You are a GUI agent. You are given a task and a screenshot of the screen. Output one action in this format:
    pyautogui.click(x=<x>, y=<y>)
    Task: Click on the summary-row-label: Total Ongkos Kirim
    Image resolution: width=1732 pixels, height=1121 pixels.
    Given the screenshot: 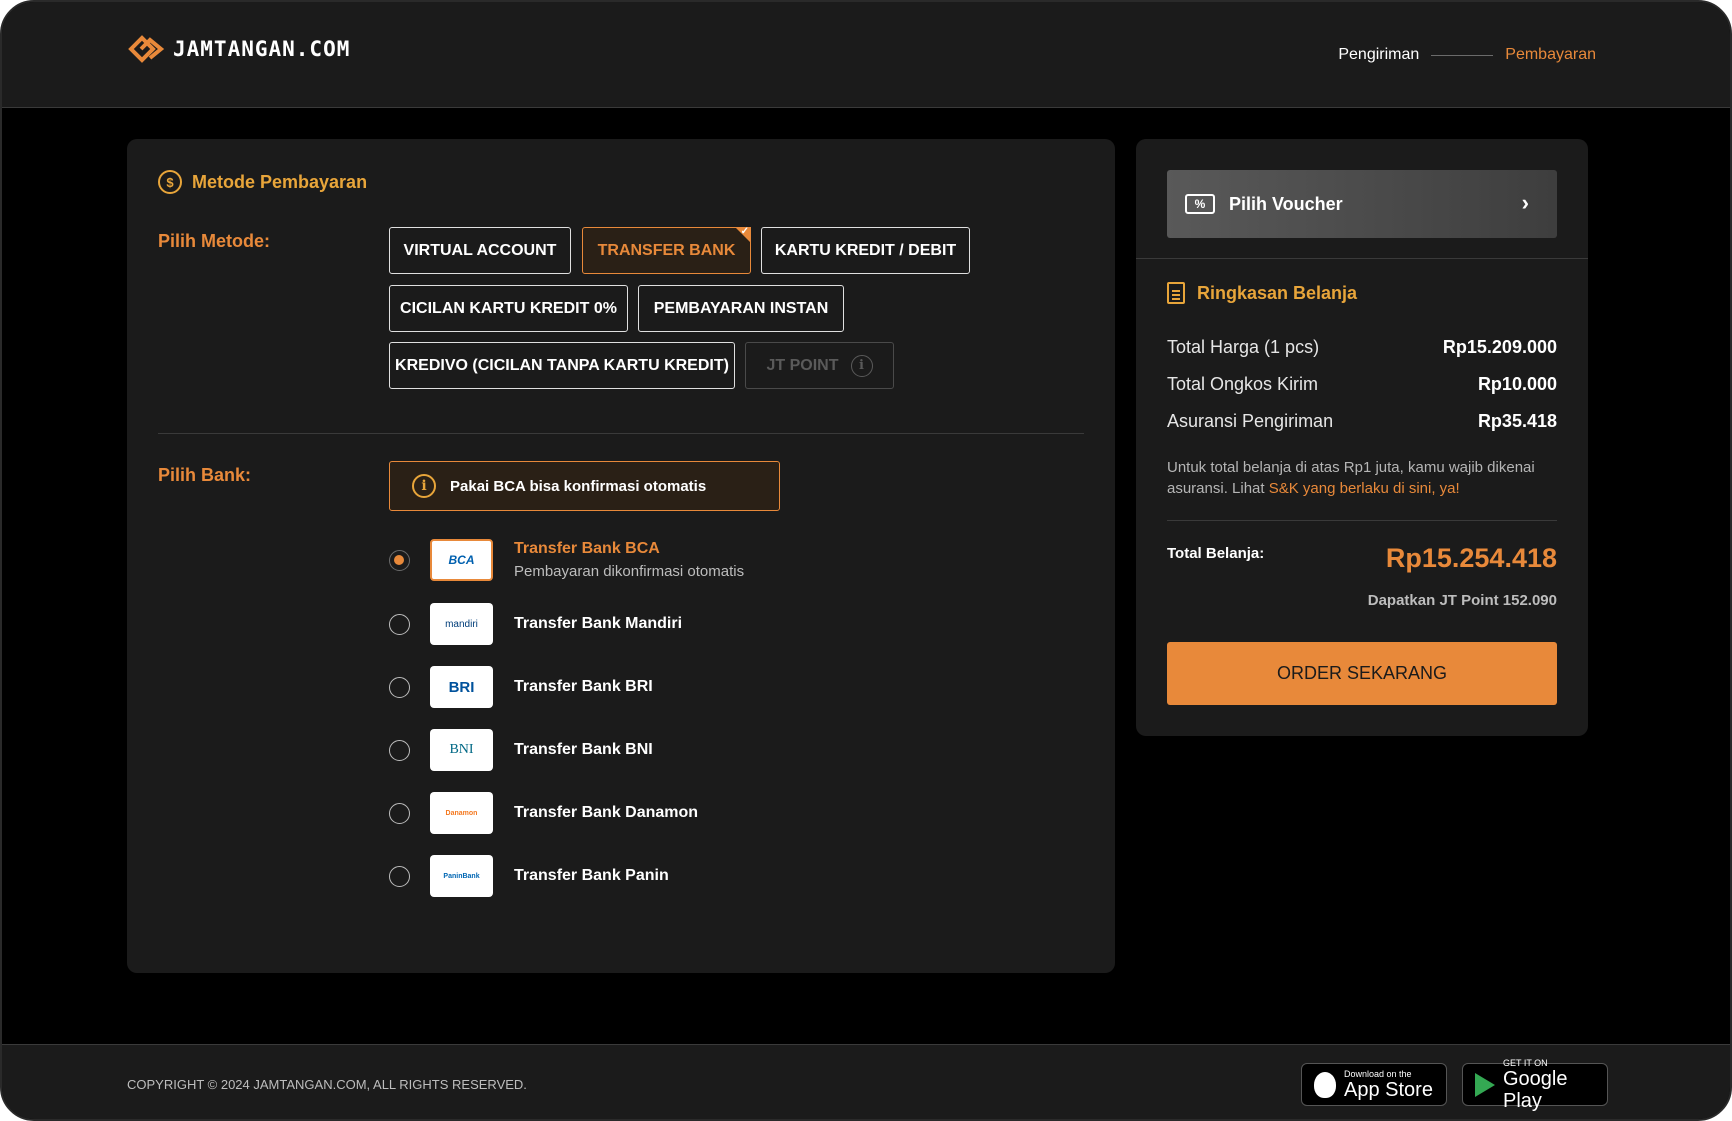 What is the action you would take?
    pyautogui.click(x=1243, y=384)
    